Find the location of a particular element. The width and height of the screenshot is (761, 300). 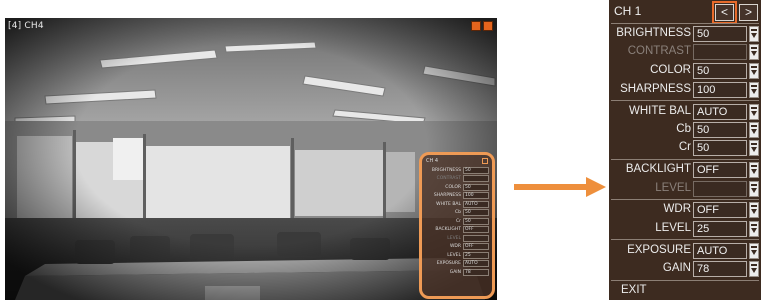

record-icon is located at coordinates (476, 26).